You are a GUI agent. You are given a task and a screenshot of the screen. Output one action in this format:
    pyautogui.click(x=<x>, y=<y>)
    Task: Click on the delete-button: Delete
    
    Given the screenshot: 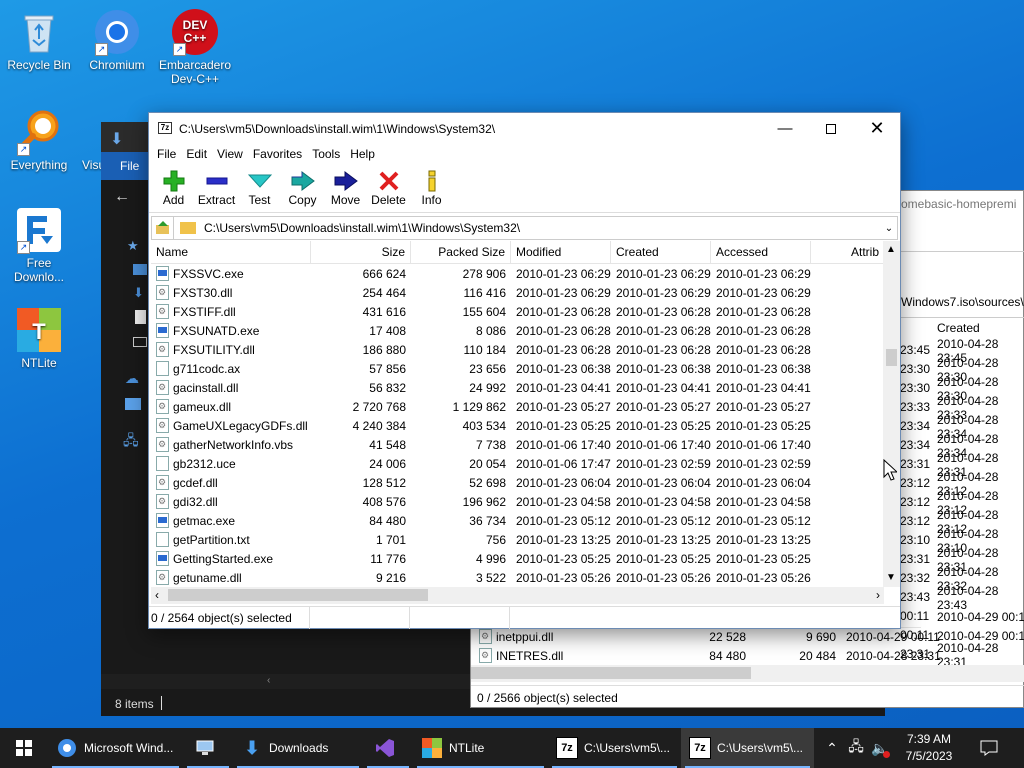 What is the action you would take?
    pyautogui.click(x=388, y=185)
    